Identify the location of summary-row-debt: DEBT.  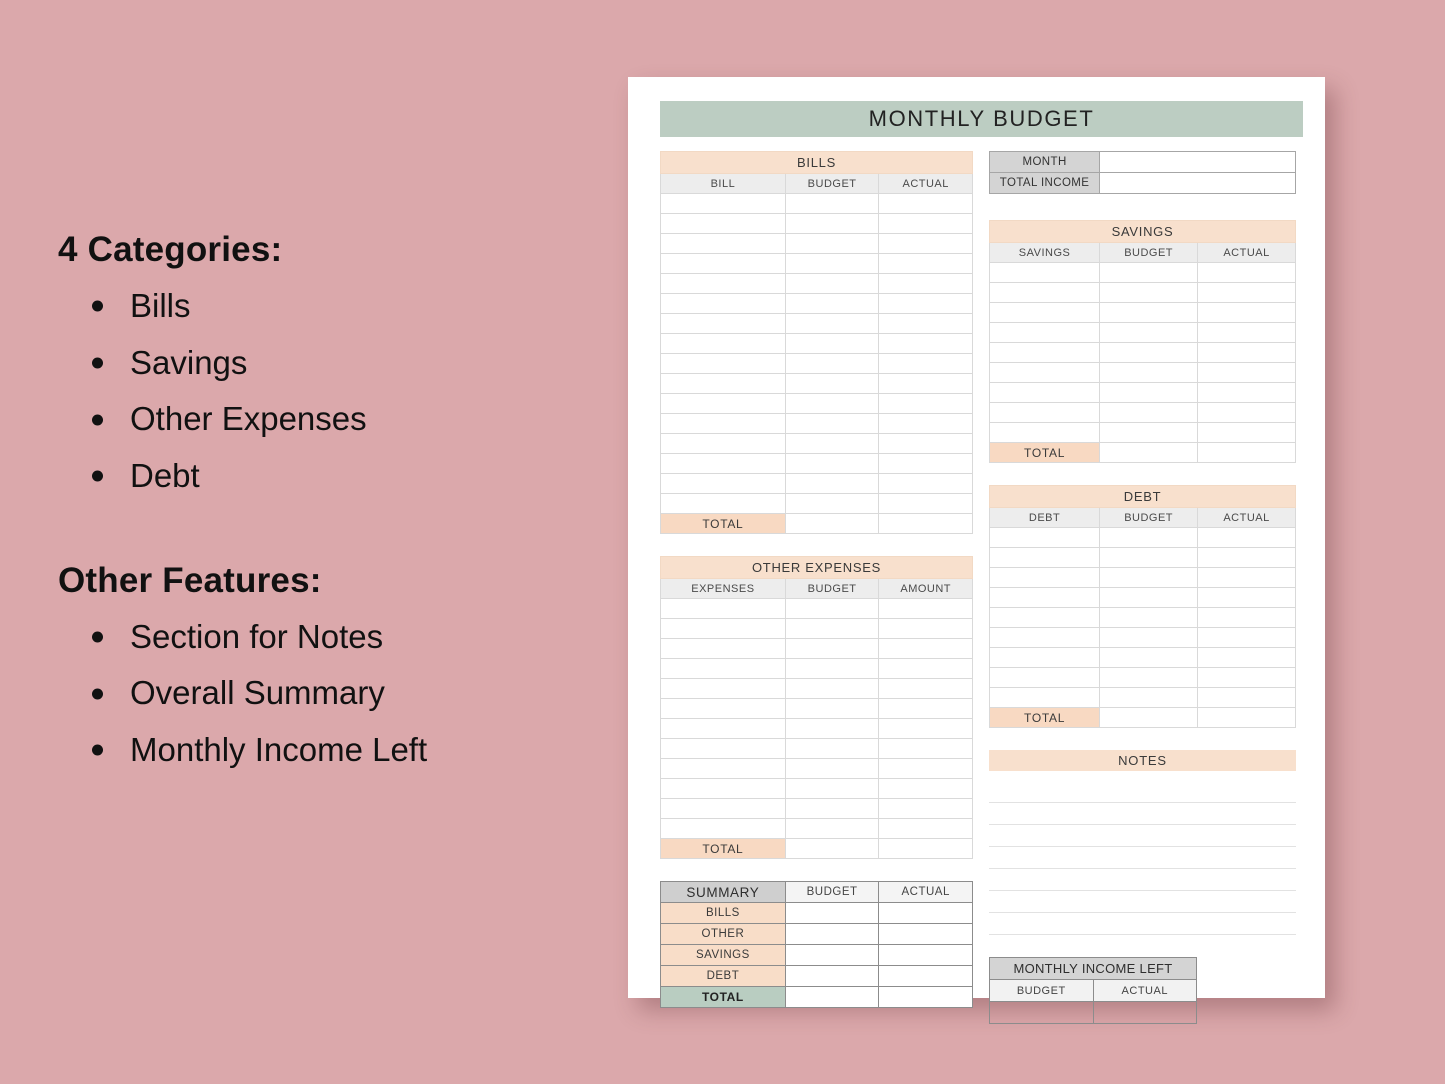
(816, 976).